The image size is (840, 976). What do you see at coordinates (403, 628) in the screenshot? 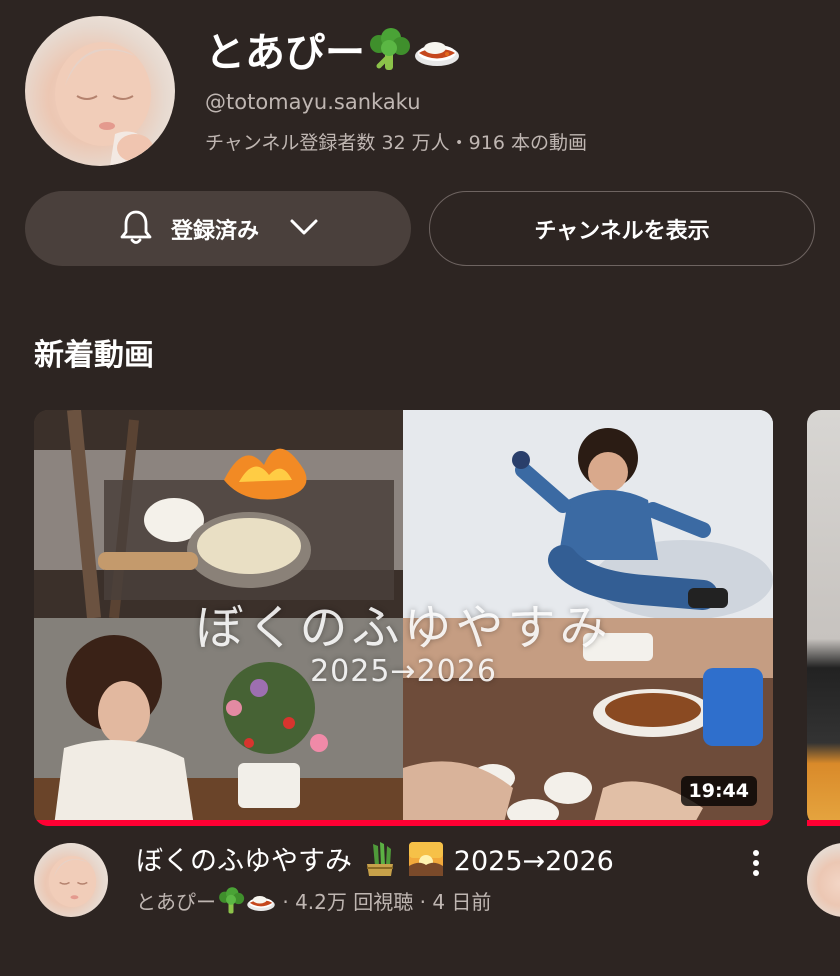
I see `thumbnail-title-text: ぼくのふゆやすみ` at bounding box center [403, 628].